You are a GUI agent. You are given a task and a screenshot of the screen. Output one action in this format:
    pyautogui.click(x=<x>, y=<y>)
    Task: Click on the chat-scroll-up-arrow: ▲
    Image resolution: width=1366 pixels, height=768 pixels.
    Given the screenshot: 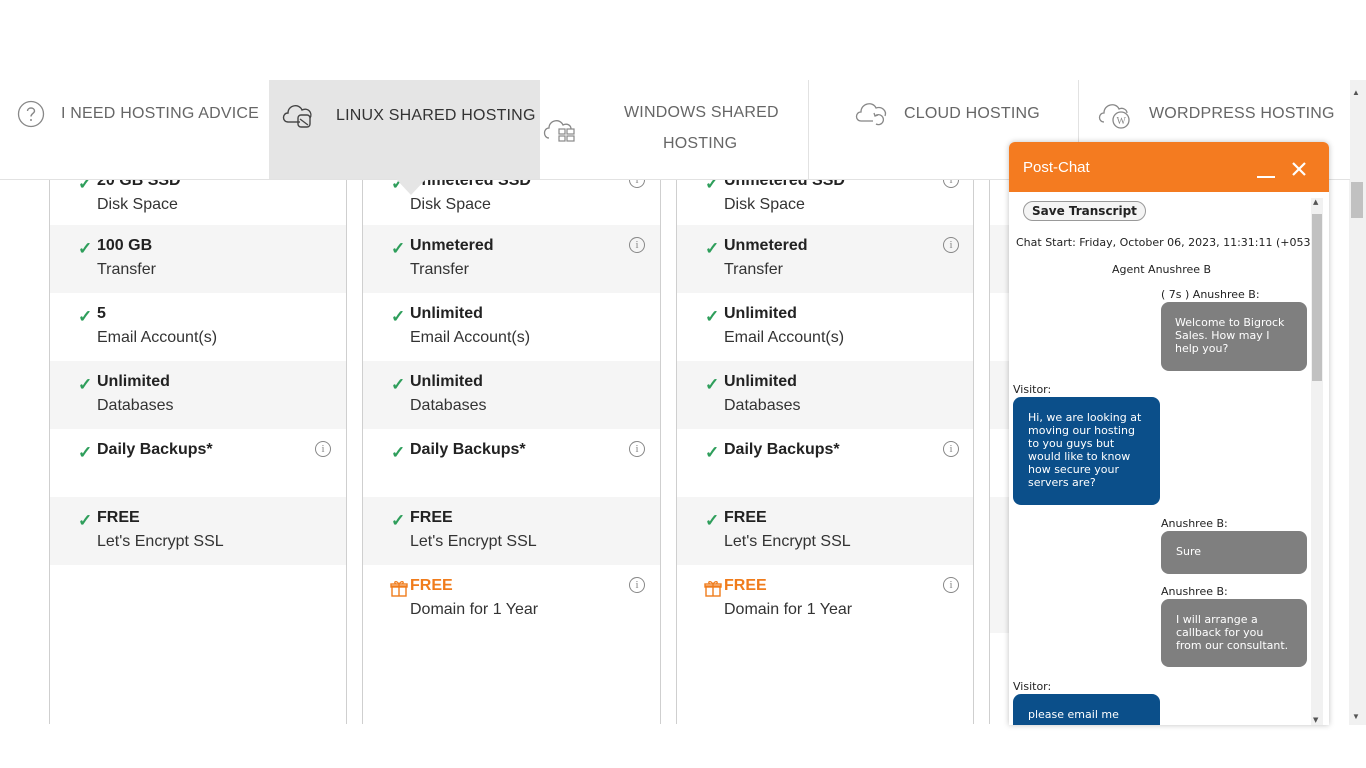 What is the action you would take?
    pyautogui.click(x=1315, y=202)
    